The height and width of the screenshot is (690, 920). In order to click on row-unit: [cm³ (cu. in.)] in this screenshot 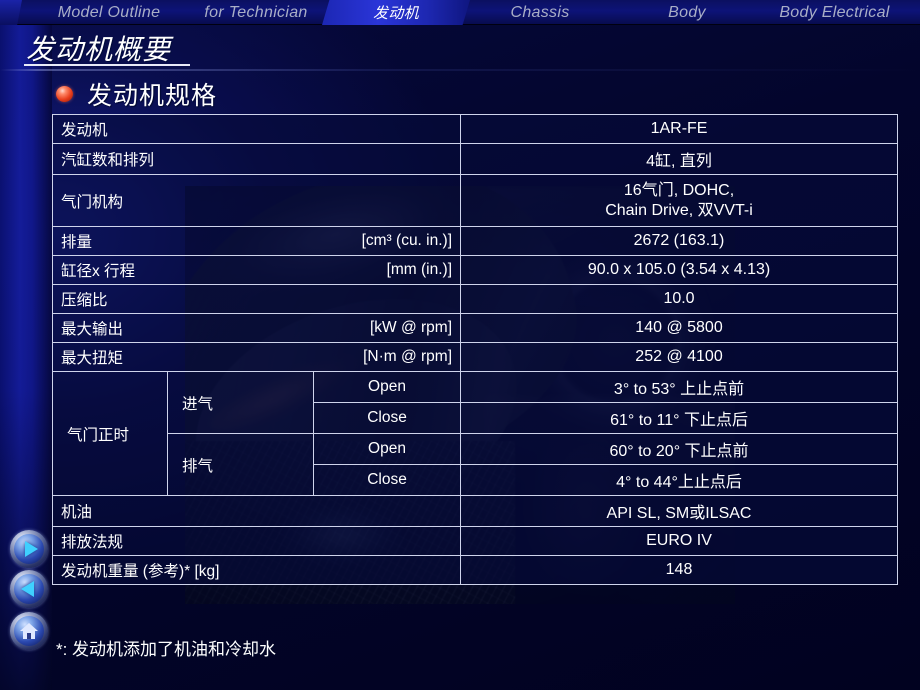, I will do `click(407, 240)`.